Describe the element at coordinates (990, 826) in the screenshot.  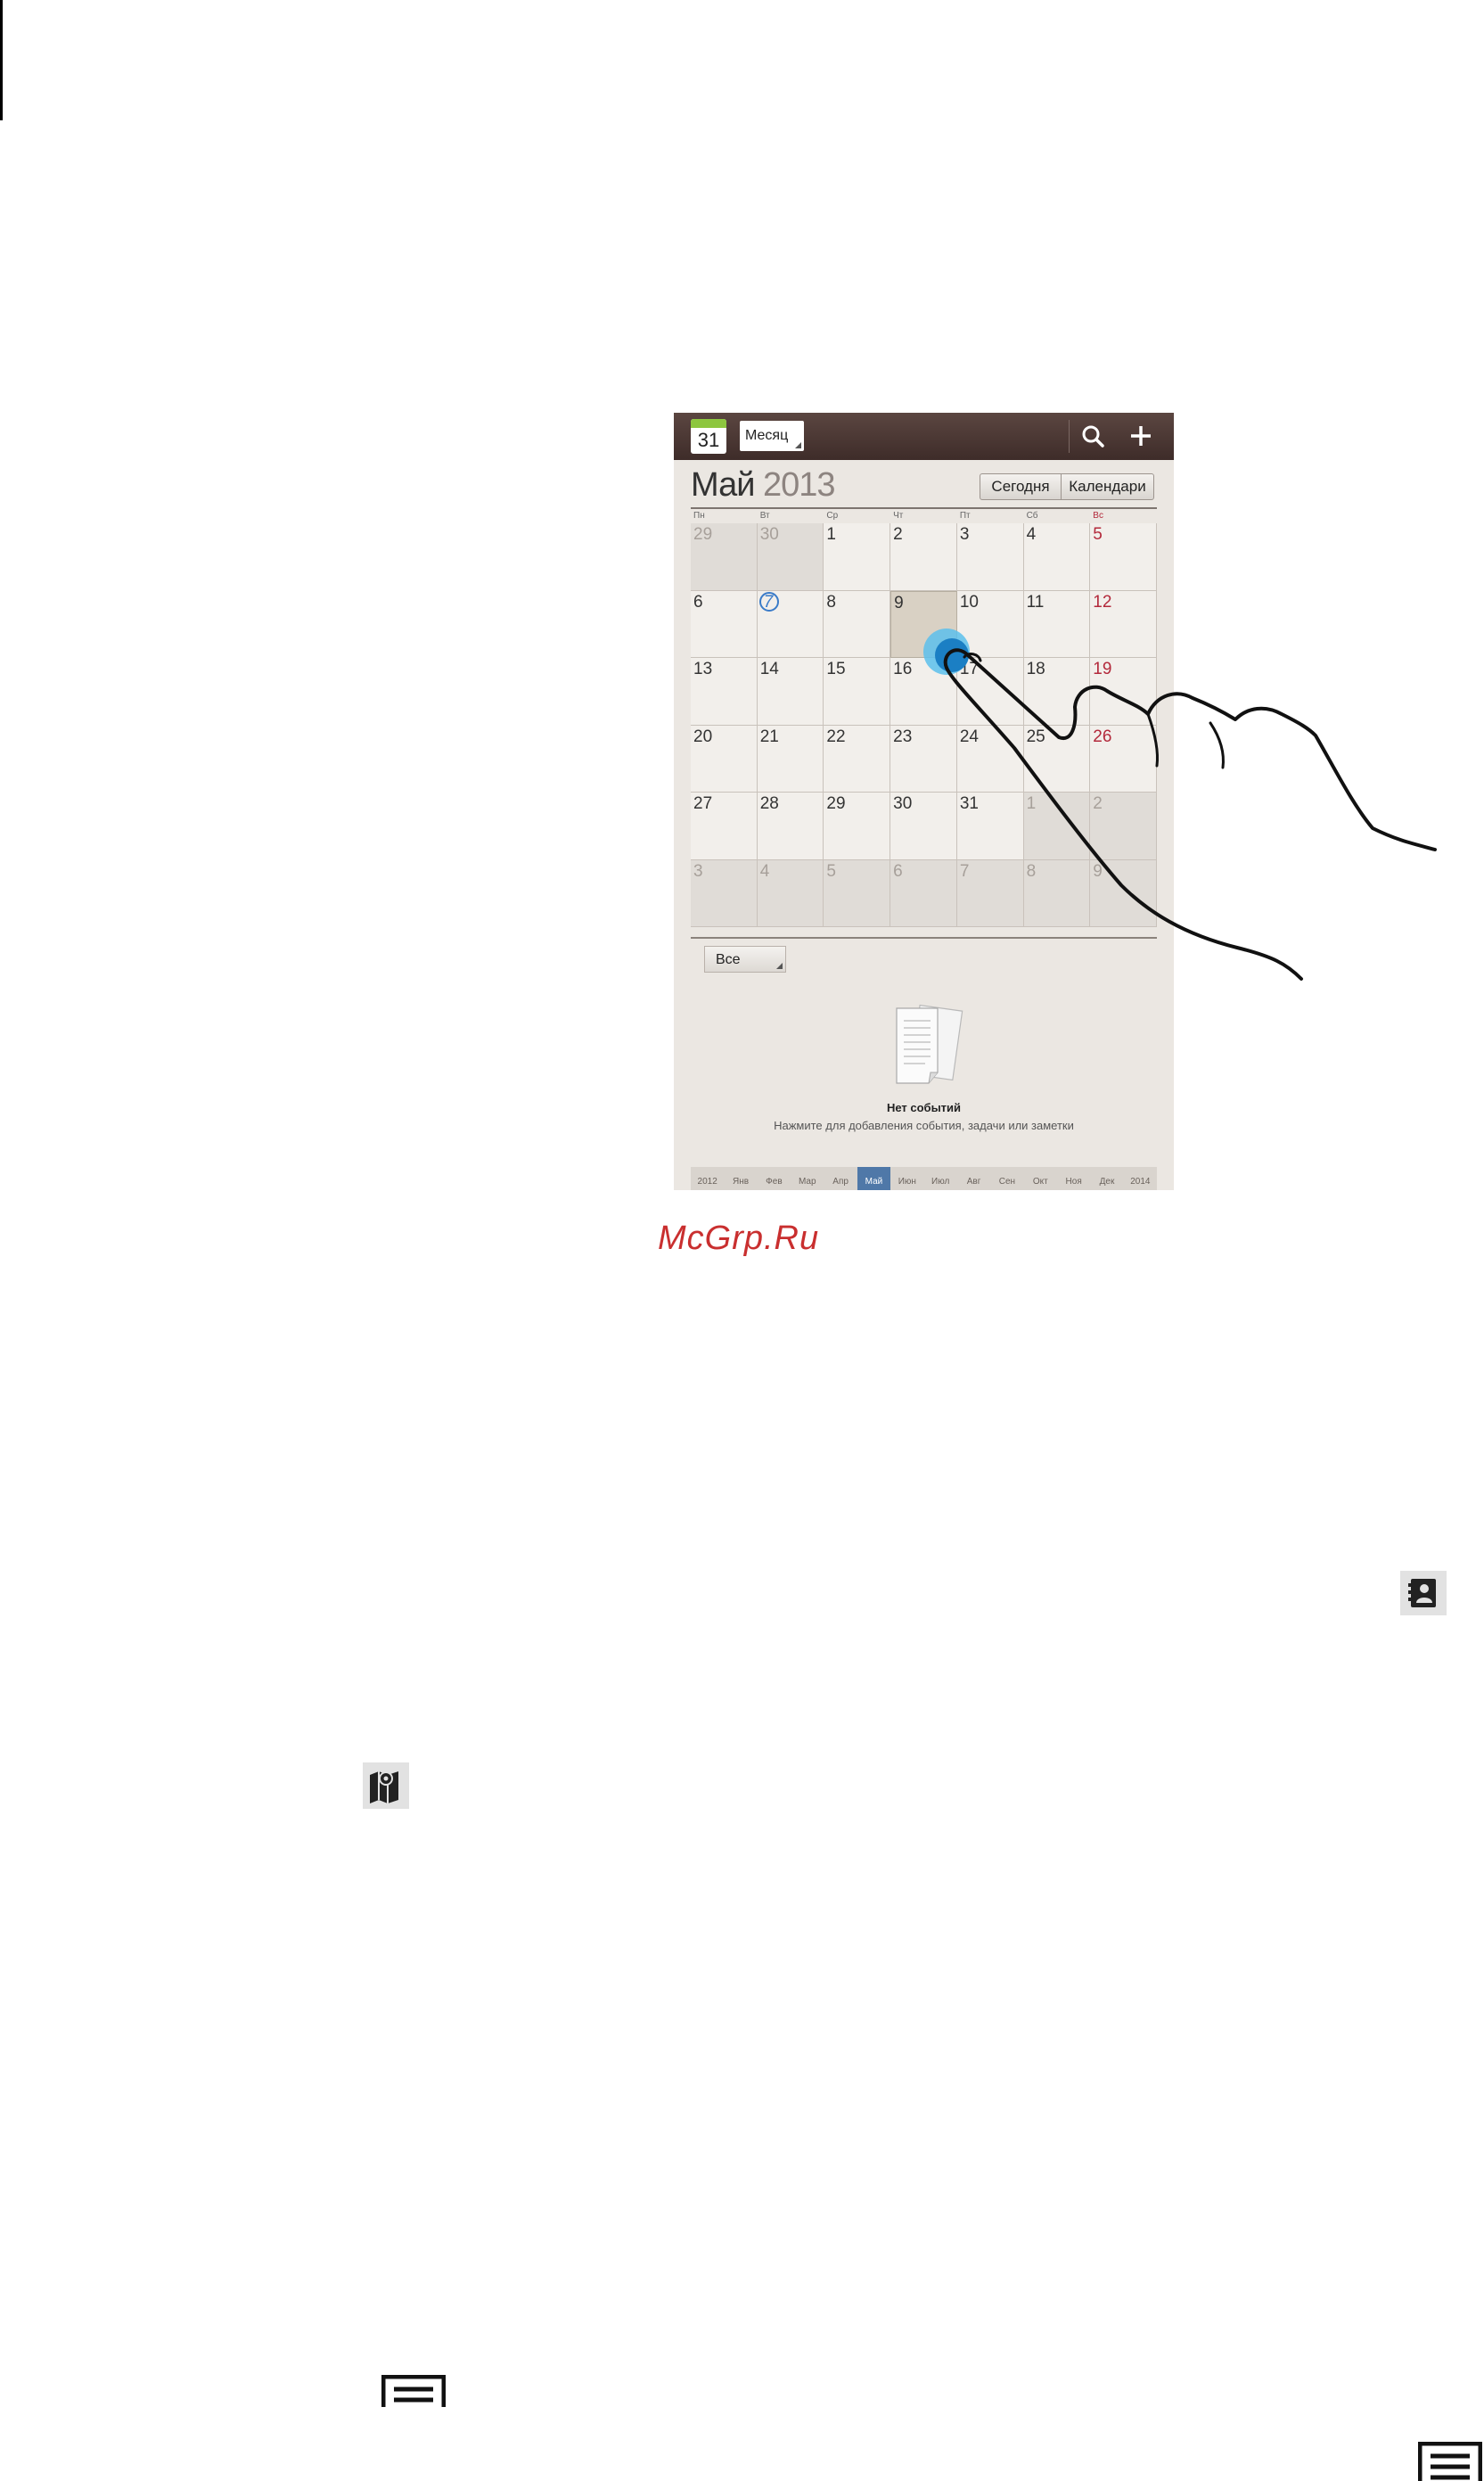
I see `day-cell: 31` at that location.